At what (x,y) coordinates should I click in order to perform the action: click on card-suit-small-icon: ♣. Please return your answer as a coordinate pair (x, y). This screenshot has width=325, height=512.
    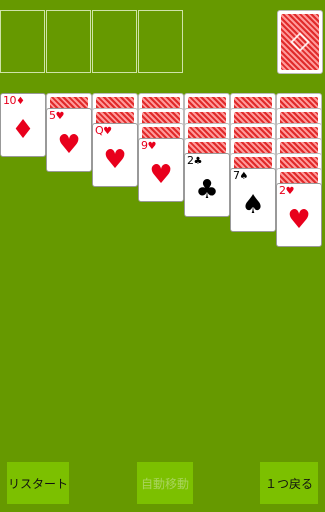
    Looking at the image, I should click on (198, 161).